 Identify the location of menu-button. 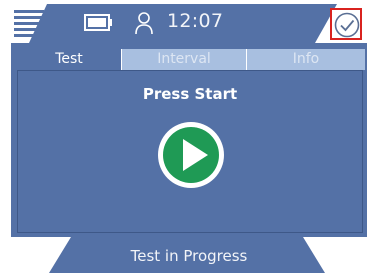
(29, 24).